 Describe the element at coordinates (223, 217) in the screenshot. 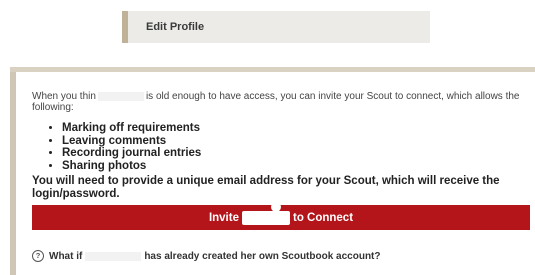

I see `invite-button-label-before: Invite` at that location.